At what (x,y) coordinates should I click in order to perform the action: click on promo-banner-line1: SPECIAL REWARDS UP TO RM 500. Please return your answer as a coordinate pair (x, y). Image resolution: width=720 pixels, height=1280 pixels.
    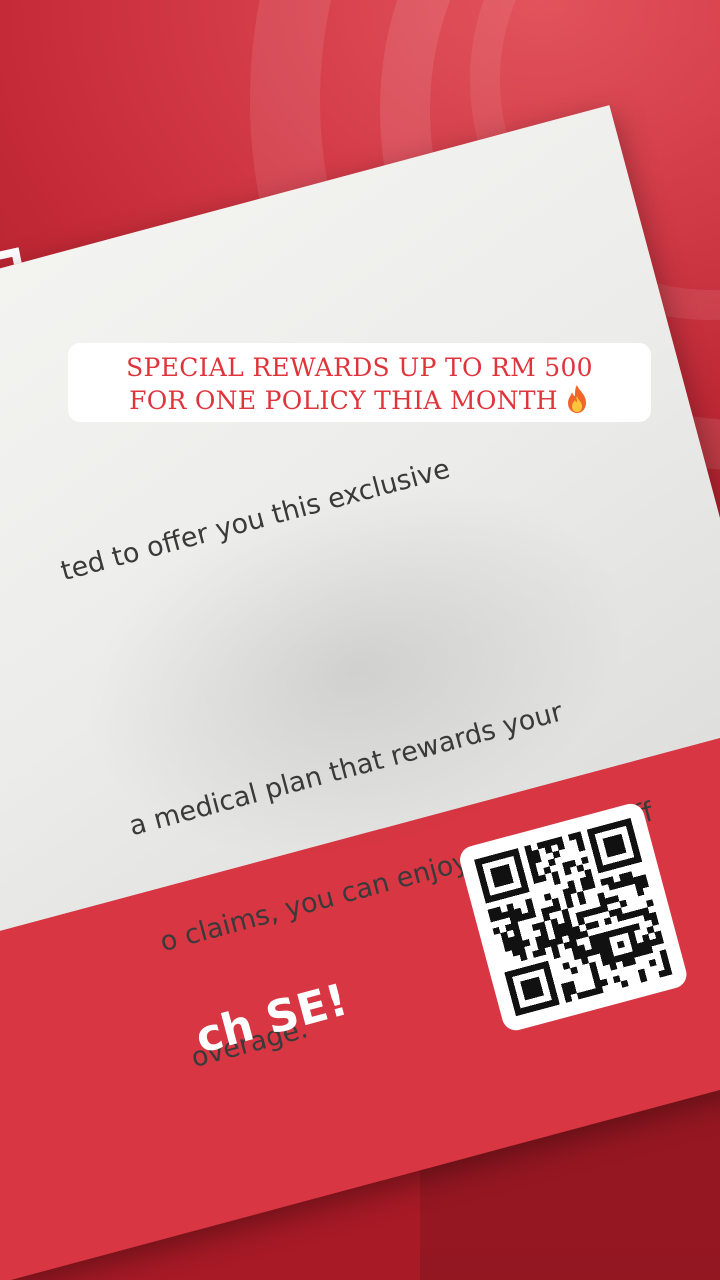
    Looking at the image, I should click on (359, 367).